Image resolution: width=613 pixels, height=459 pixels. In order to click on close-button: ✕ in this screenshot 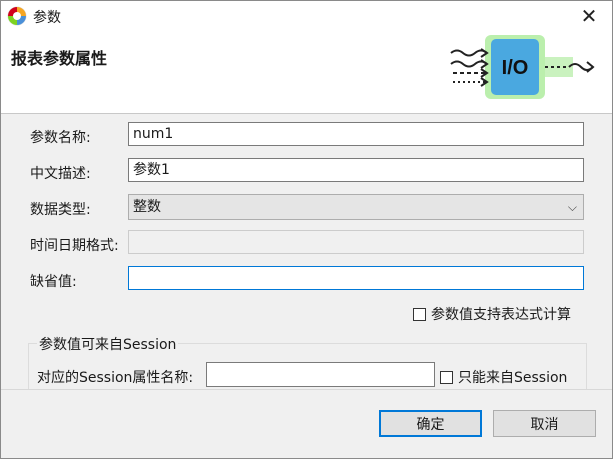, I will do `click(589, 16)`.